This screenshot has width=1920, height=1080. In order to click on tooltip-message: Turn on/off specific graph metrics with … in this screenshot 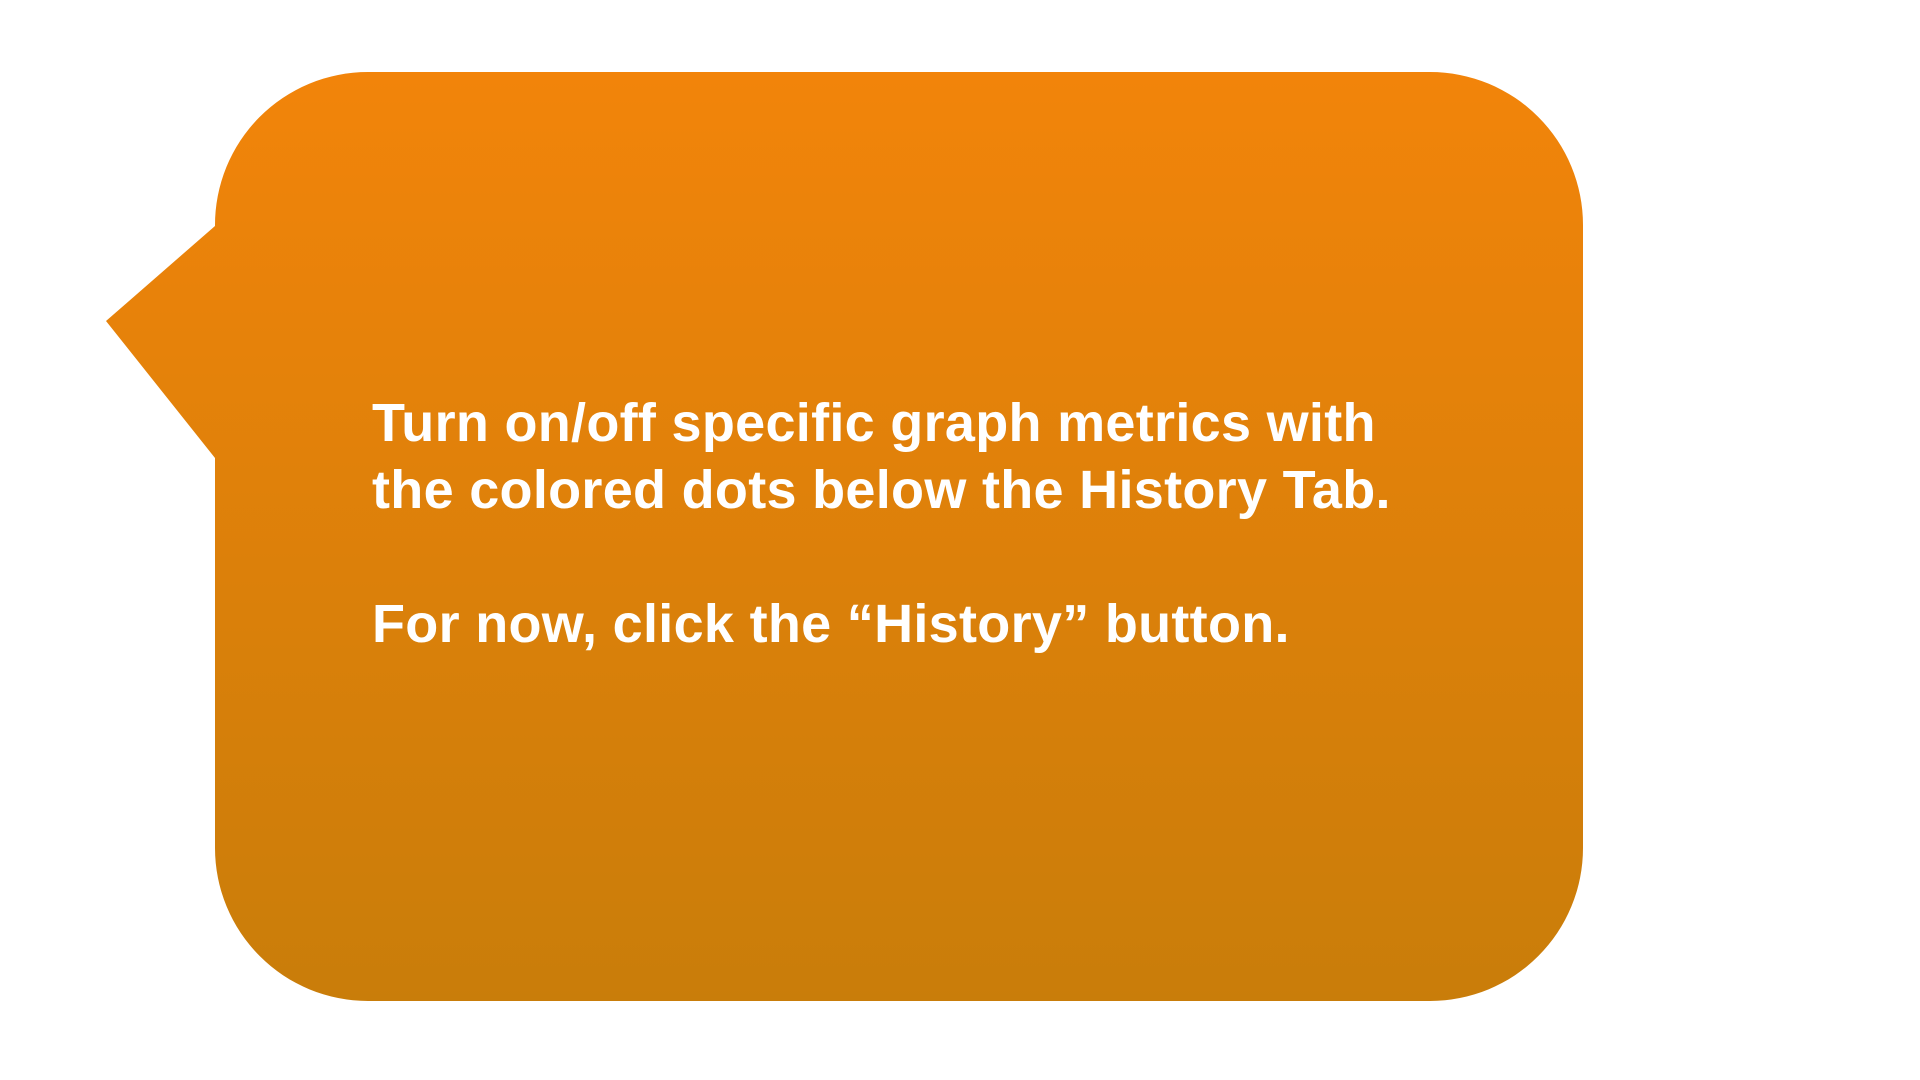, I will do `click(922, 524)`.